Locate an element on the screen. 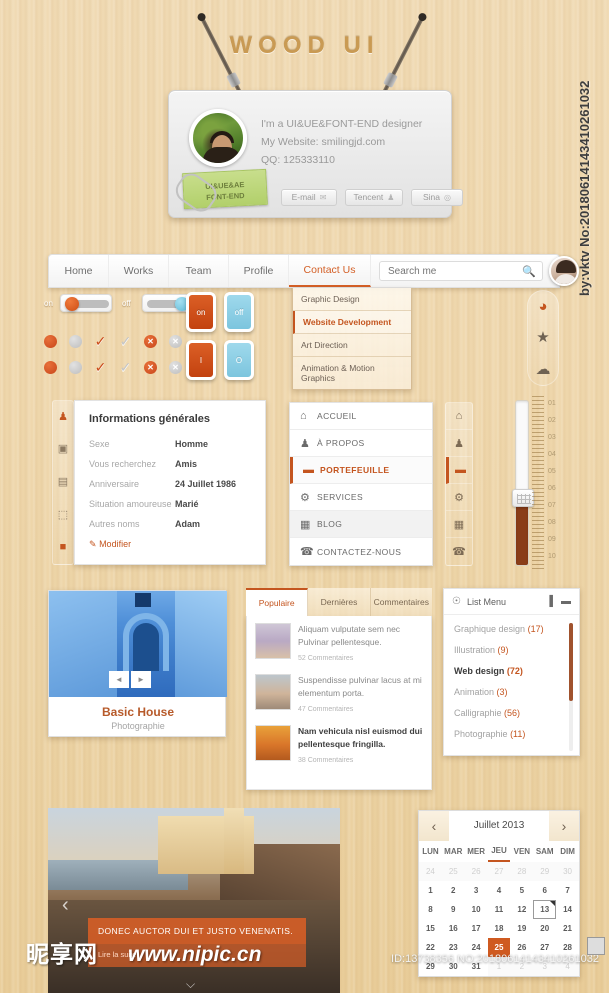 The width and height of the screenshot is (609, 993). comment-icon: ▬ is located at coordinates (566, 601).